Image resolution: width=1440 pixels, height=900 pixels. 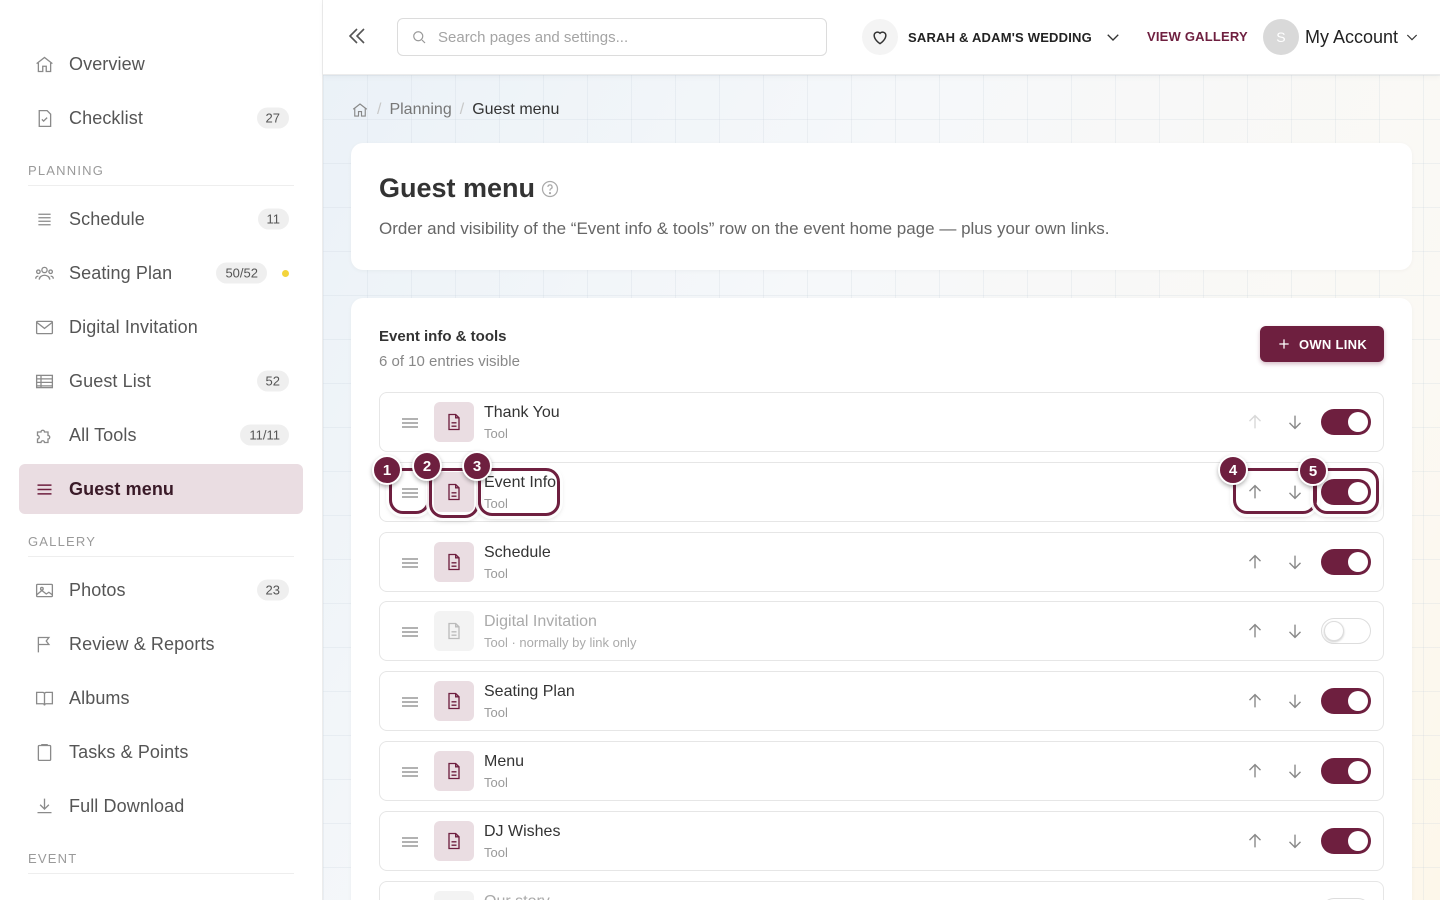 I want to click on sidebar-item-albums: Albums, so click(x=161, y=698).